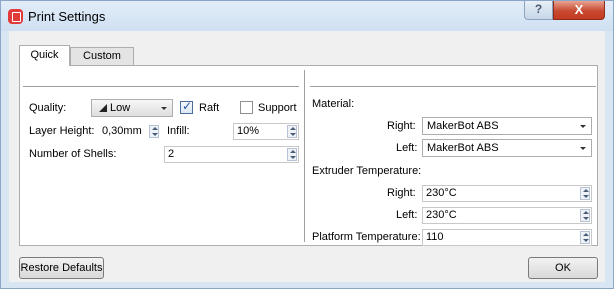 The width and height of the screenshot is (614, 289). What do you see at coordinates (507, 215) in the screenshot?
I see `extruder-left-spinbox: 230°C` at bounding box center [507, 215].